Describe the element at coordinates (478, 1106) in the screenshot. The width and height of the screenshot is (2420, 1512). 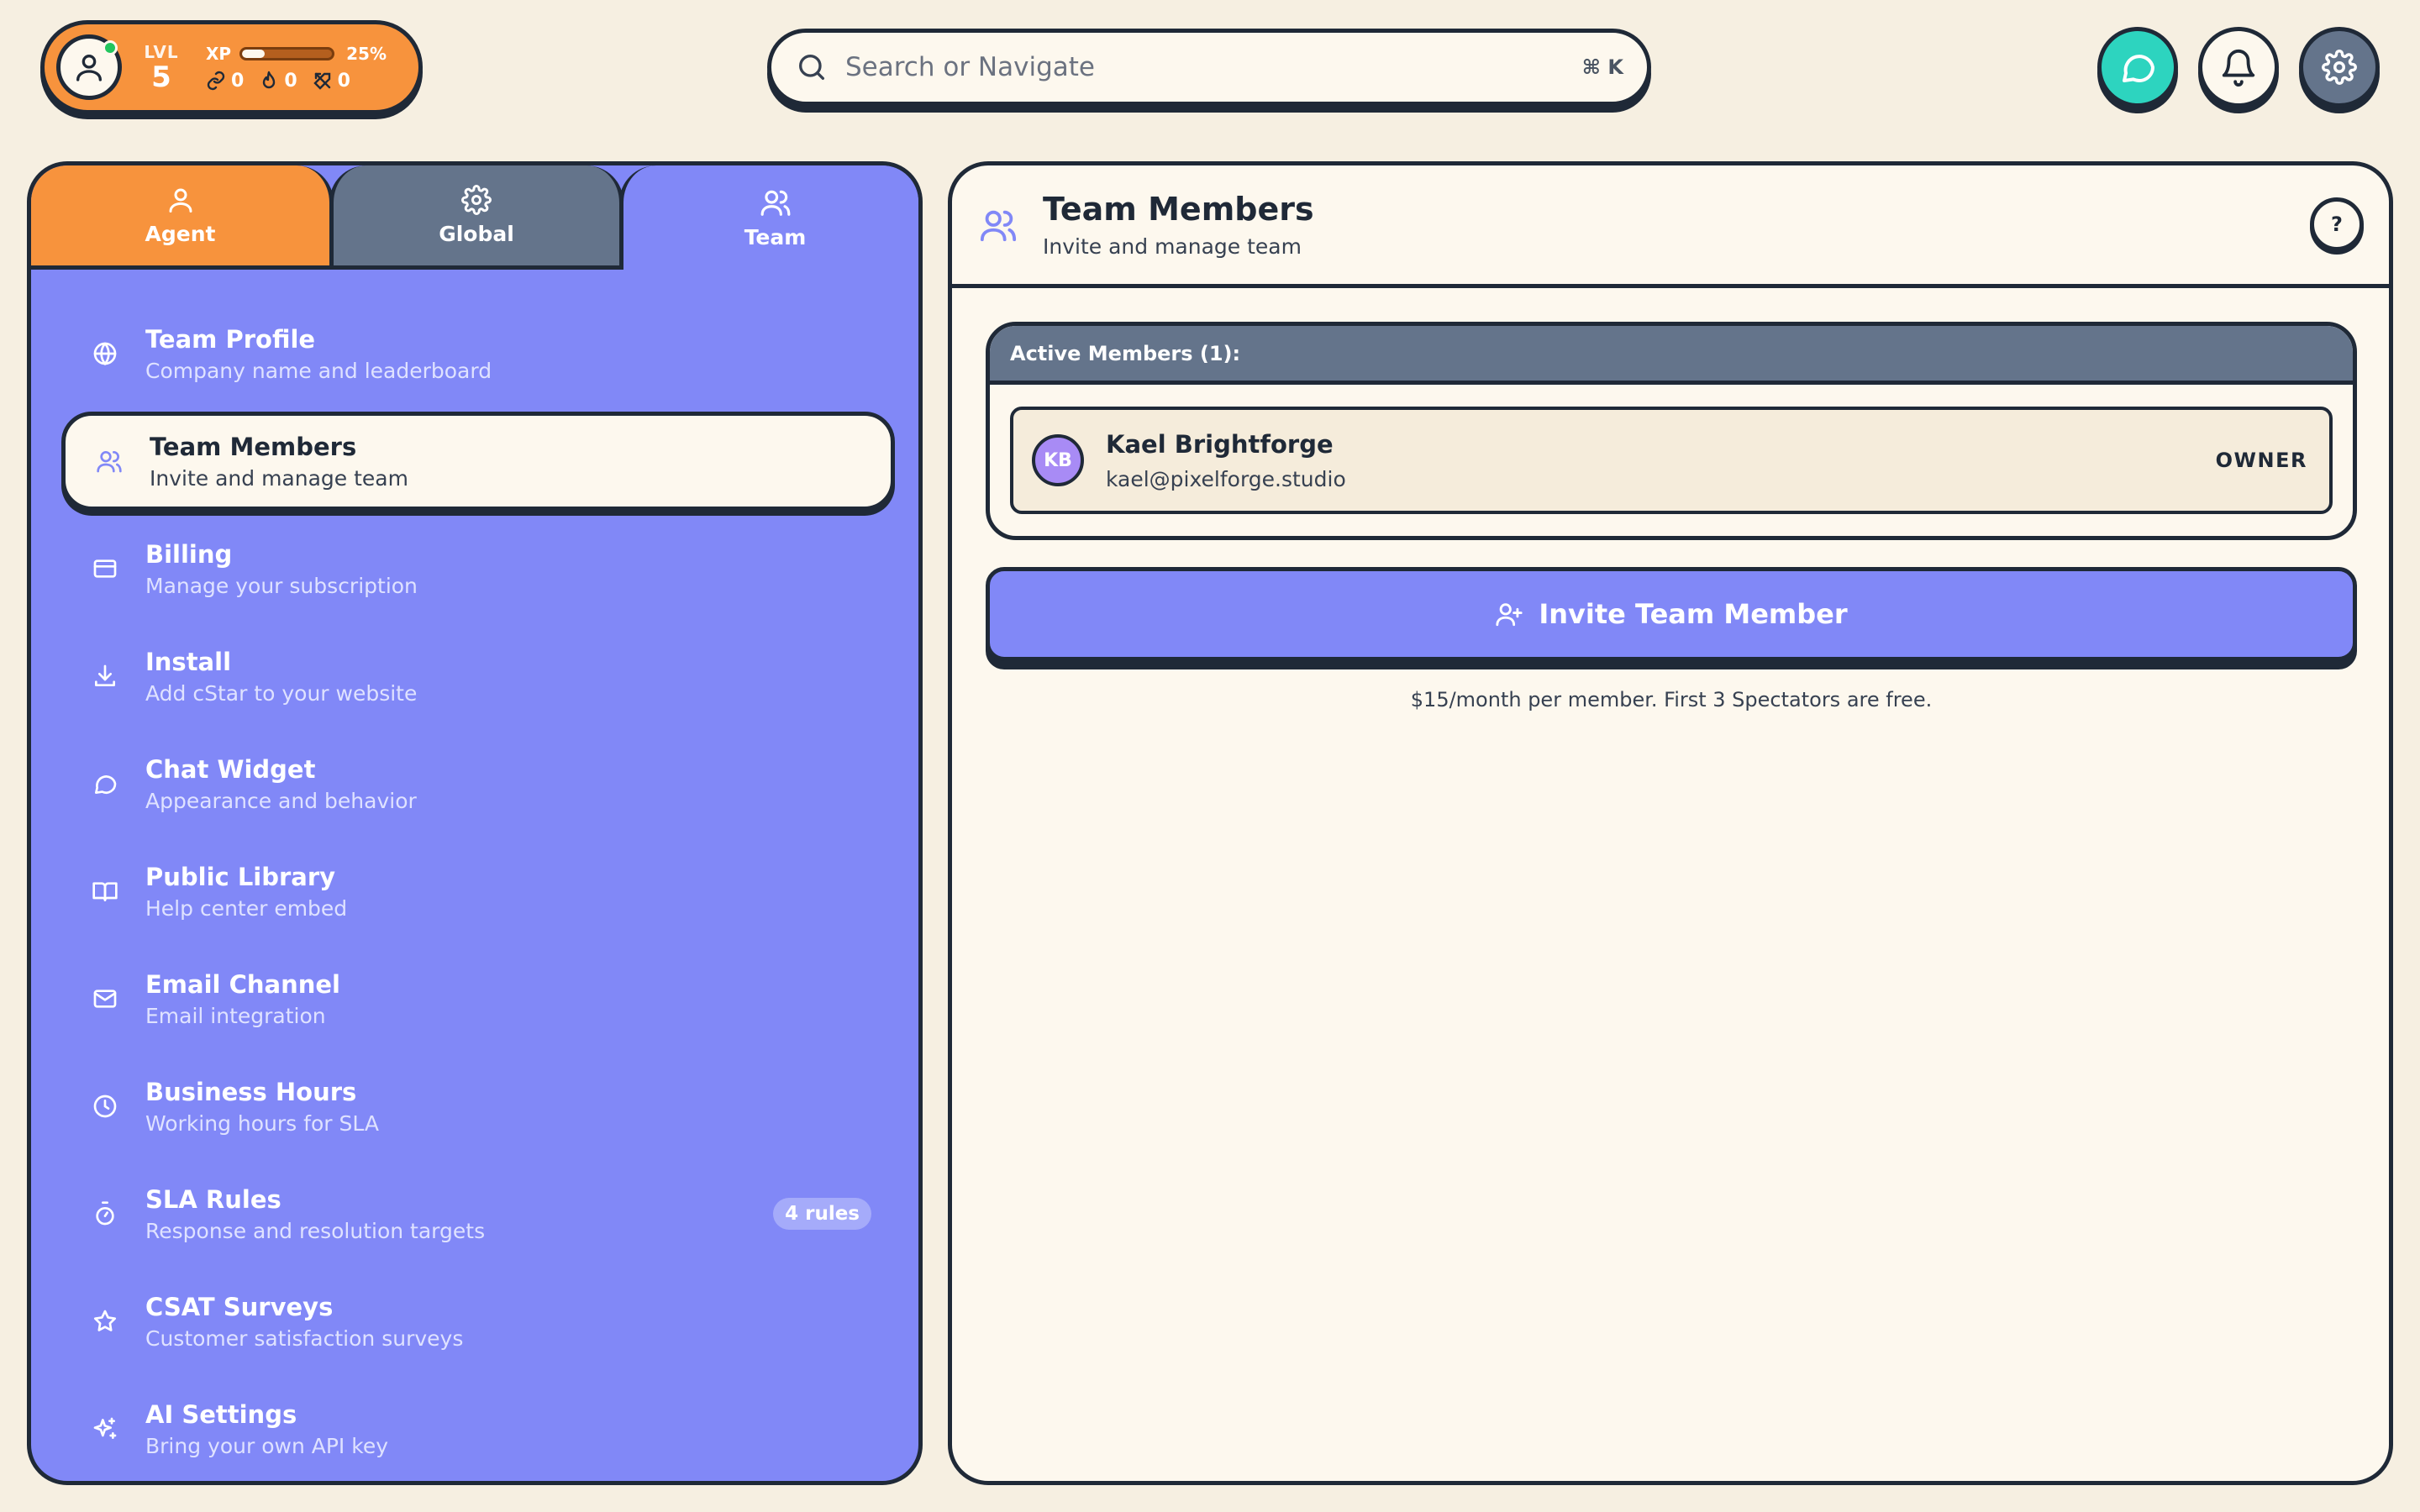
I see `nav-item-business-hours: Business Hours Working hours for SLA` at that location.